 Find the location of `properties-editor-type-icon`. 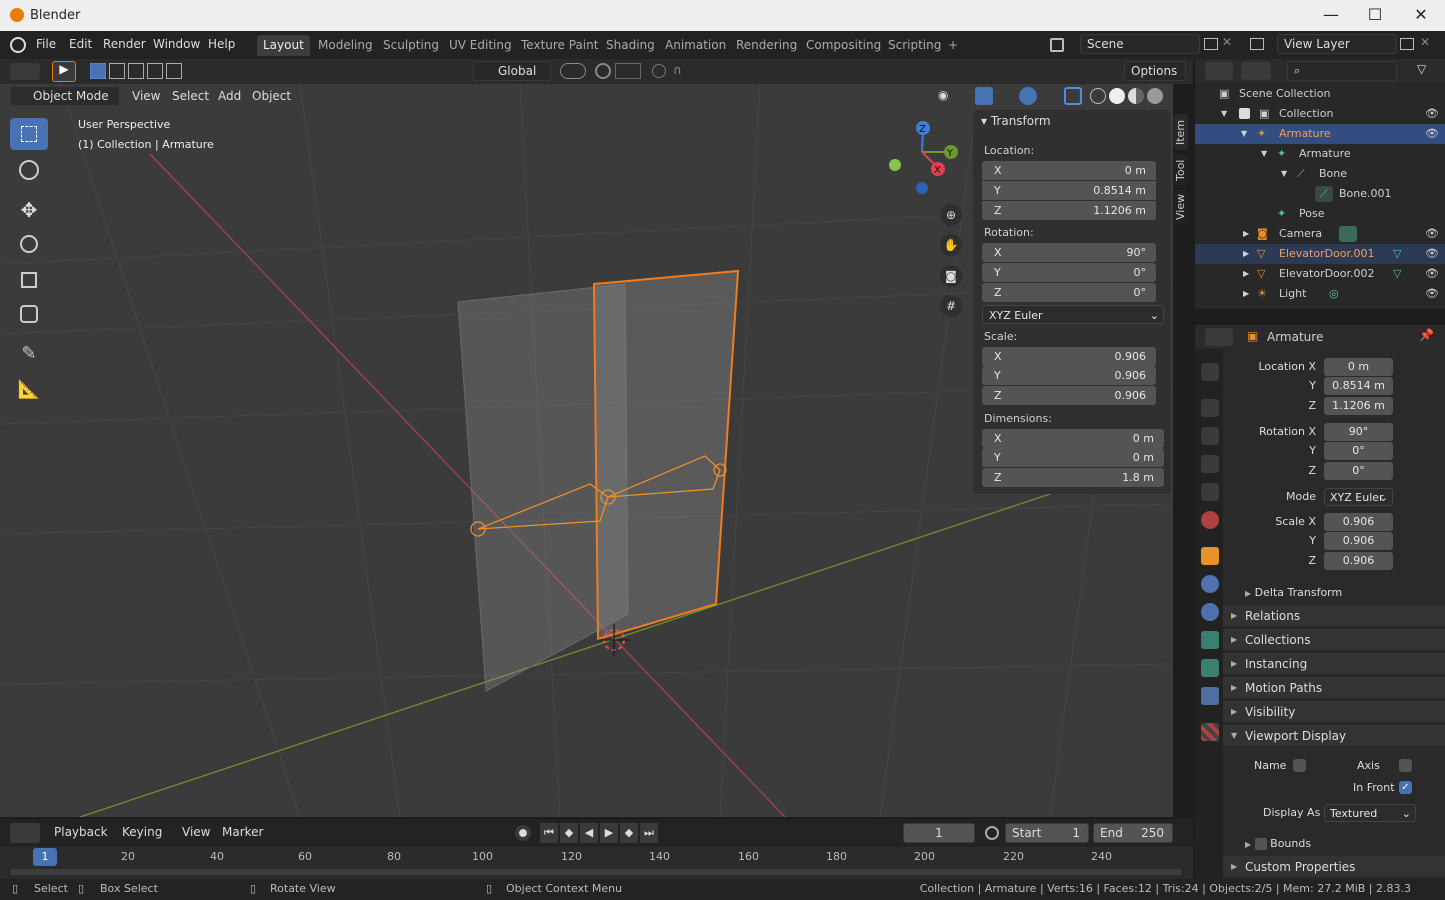

properties-editor-type-icon is located at coordinates (1219, 337).